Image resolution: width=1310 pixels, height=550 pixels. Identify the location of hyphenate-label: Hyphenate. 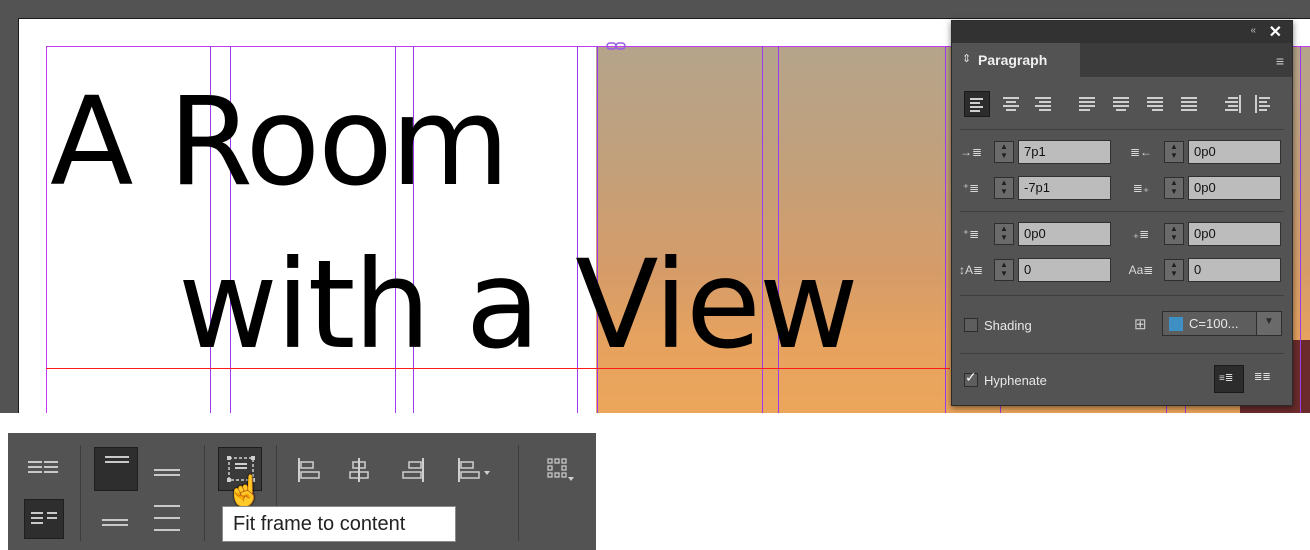
(1015, 380).